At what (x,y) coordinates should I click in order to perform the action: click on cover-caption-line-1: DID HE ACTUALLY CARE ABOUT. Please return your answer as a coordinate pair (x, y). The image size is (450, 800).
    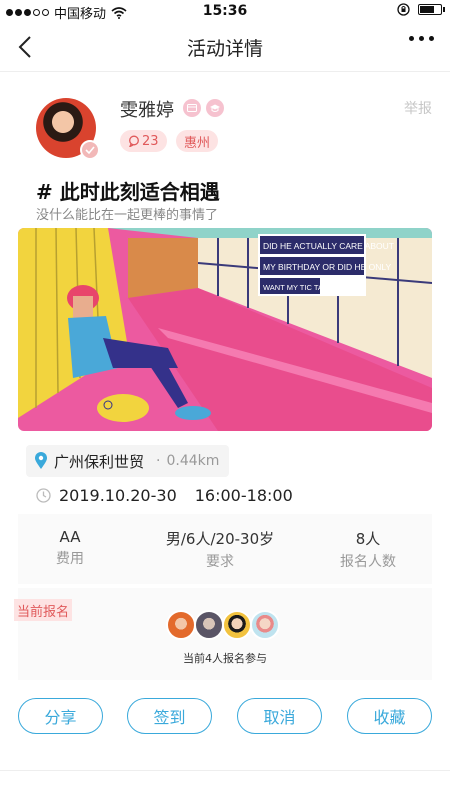
    Looking at the image, I should click on (328, 246).